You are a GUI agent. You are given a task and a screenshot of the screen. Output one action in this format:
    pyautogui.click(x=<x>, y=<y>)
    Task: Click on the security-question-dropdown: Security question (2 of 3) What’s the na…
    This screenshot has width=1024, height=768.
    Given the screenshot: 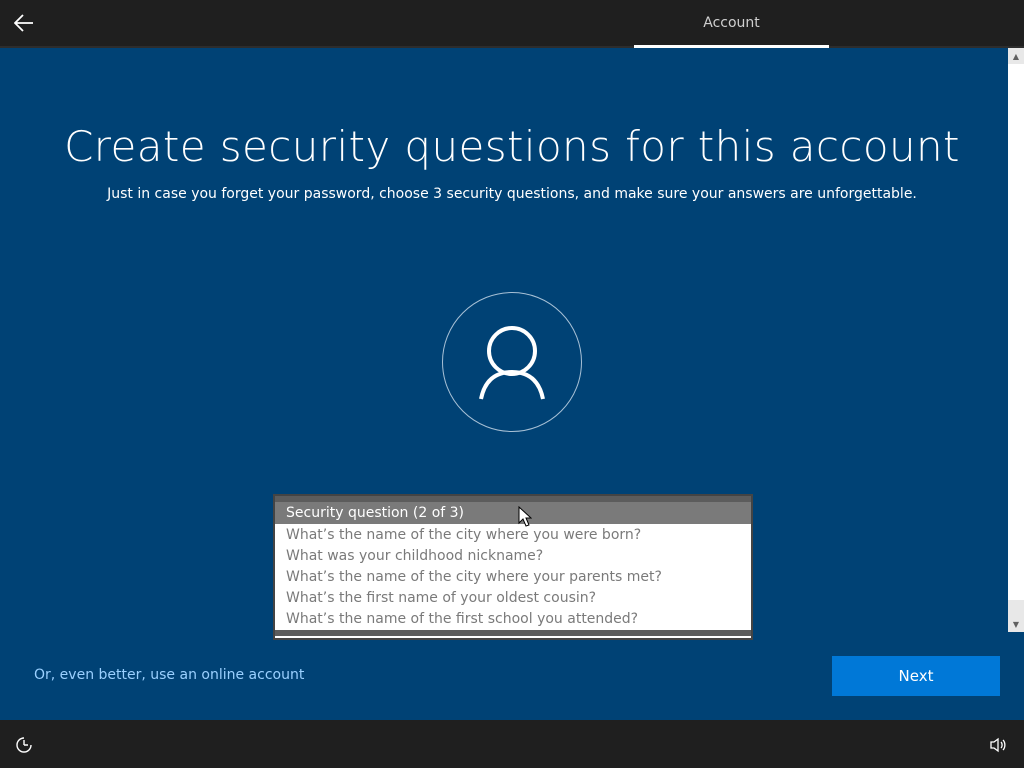 What is the action you would take?
    pyautogui.click(x=513, y=567)
    